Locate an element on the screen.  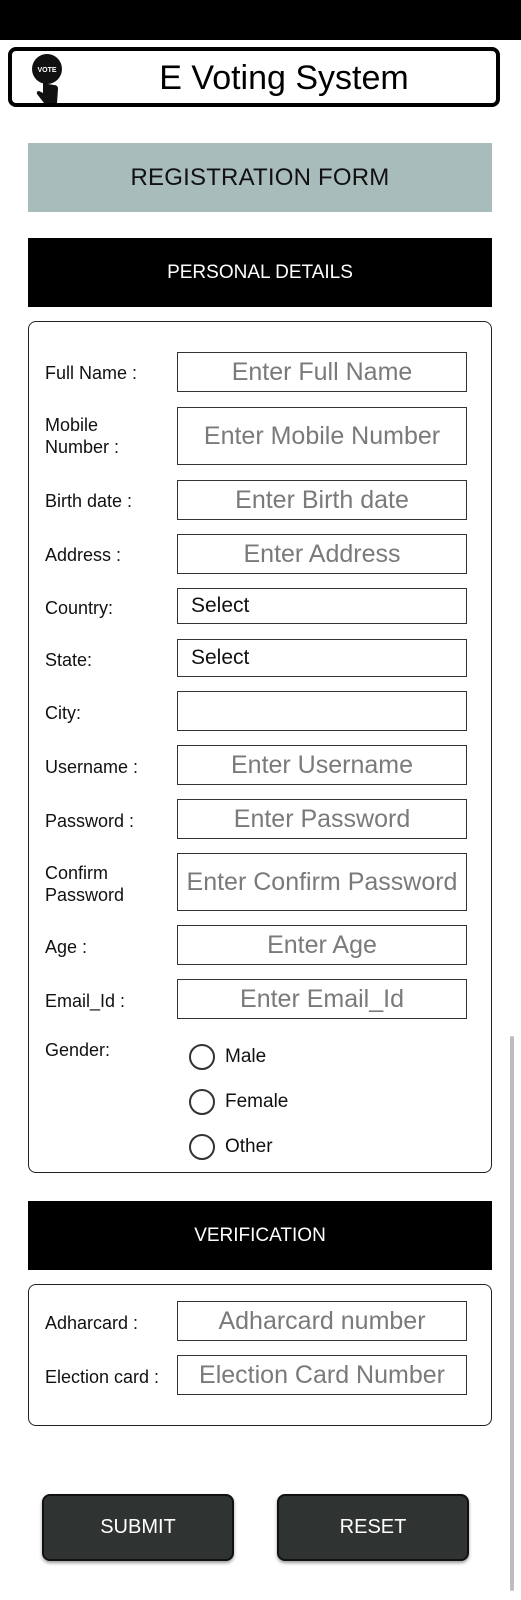
gender-option-label: Male is located at coordinates (246, 1056).